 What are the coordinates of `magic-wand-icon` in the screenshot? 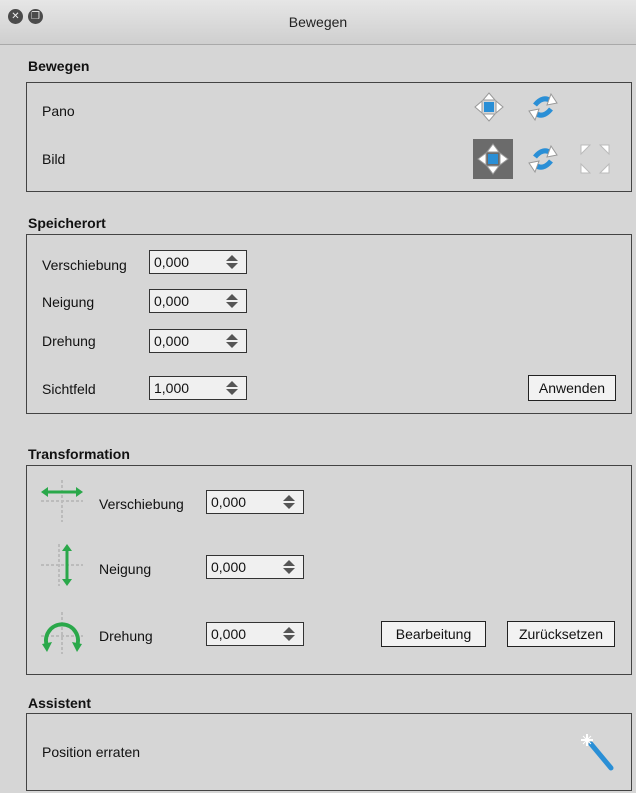 It's located at (598, 752).